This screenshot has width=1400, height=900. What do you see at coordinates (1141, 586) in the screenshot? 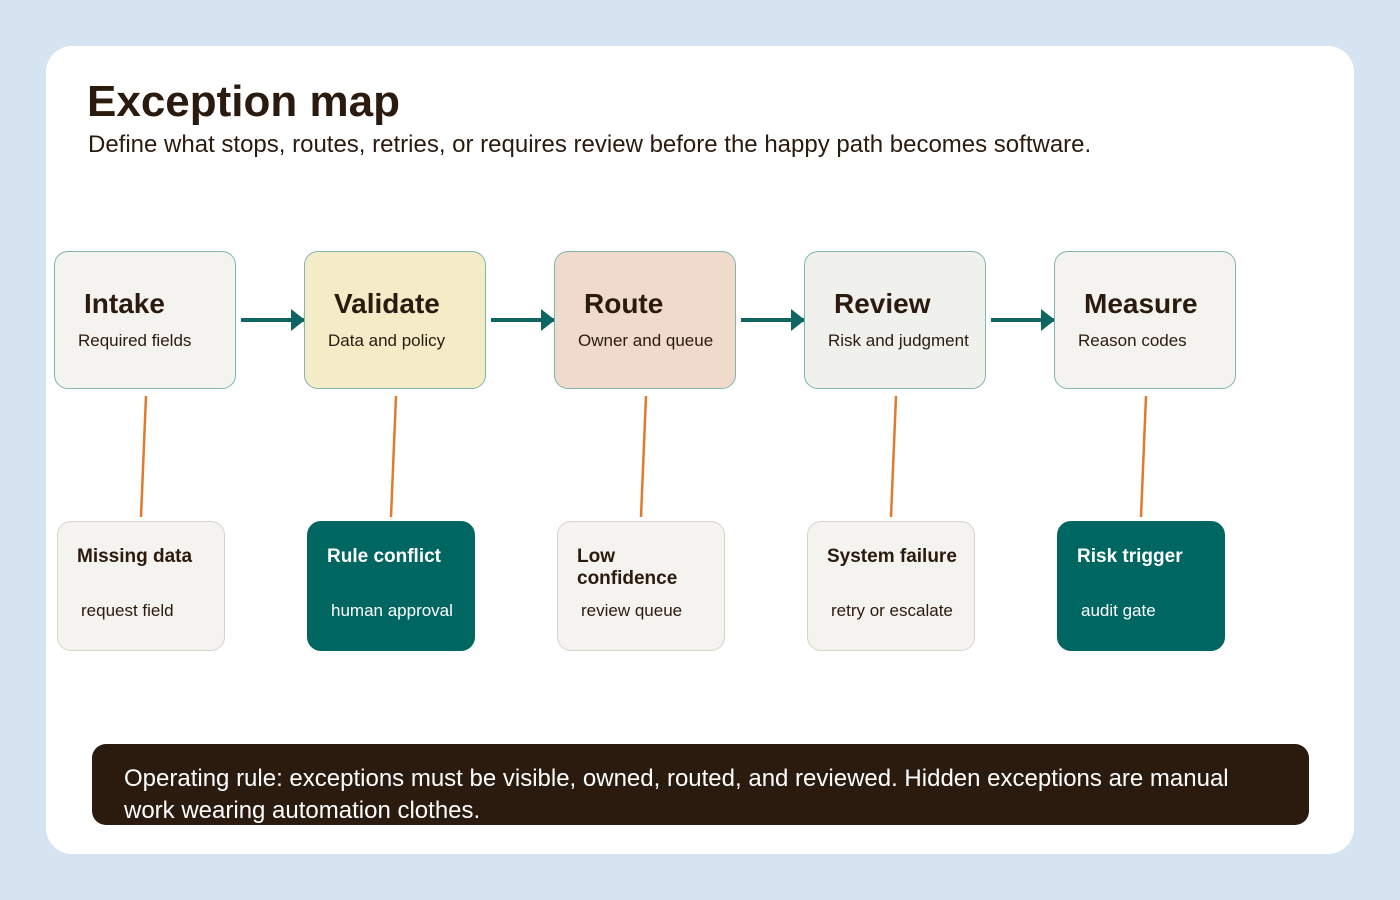
I see `exception-risk-trigger: Risk trigger audit gate` at bounding box center [1141, 586].